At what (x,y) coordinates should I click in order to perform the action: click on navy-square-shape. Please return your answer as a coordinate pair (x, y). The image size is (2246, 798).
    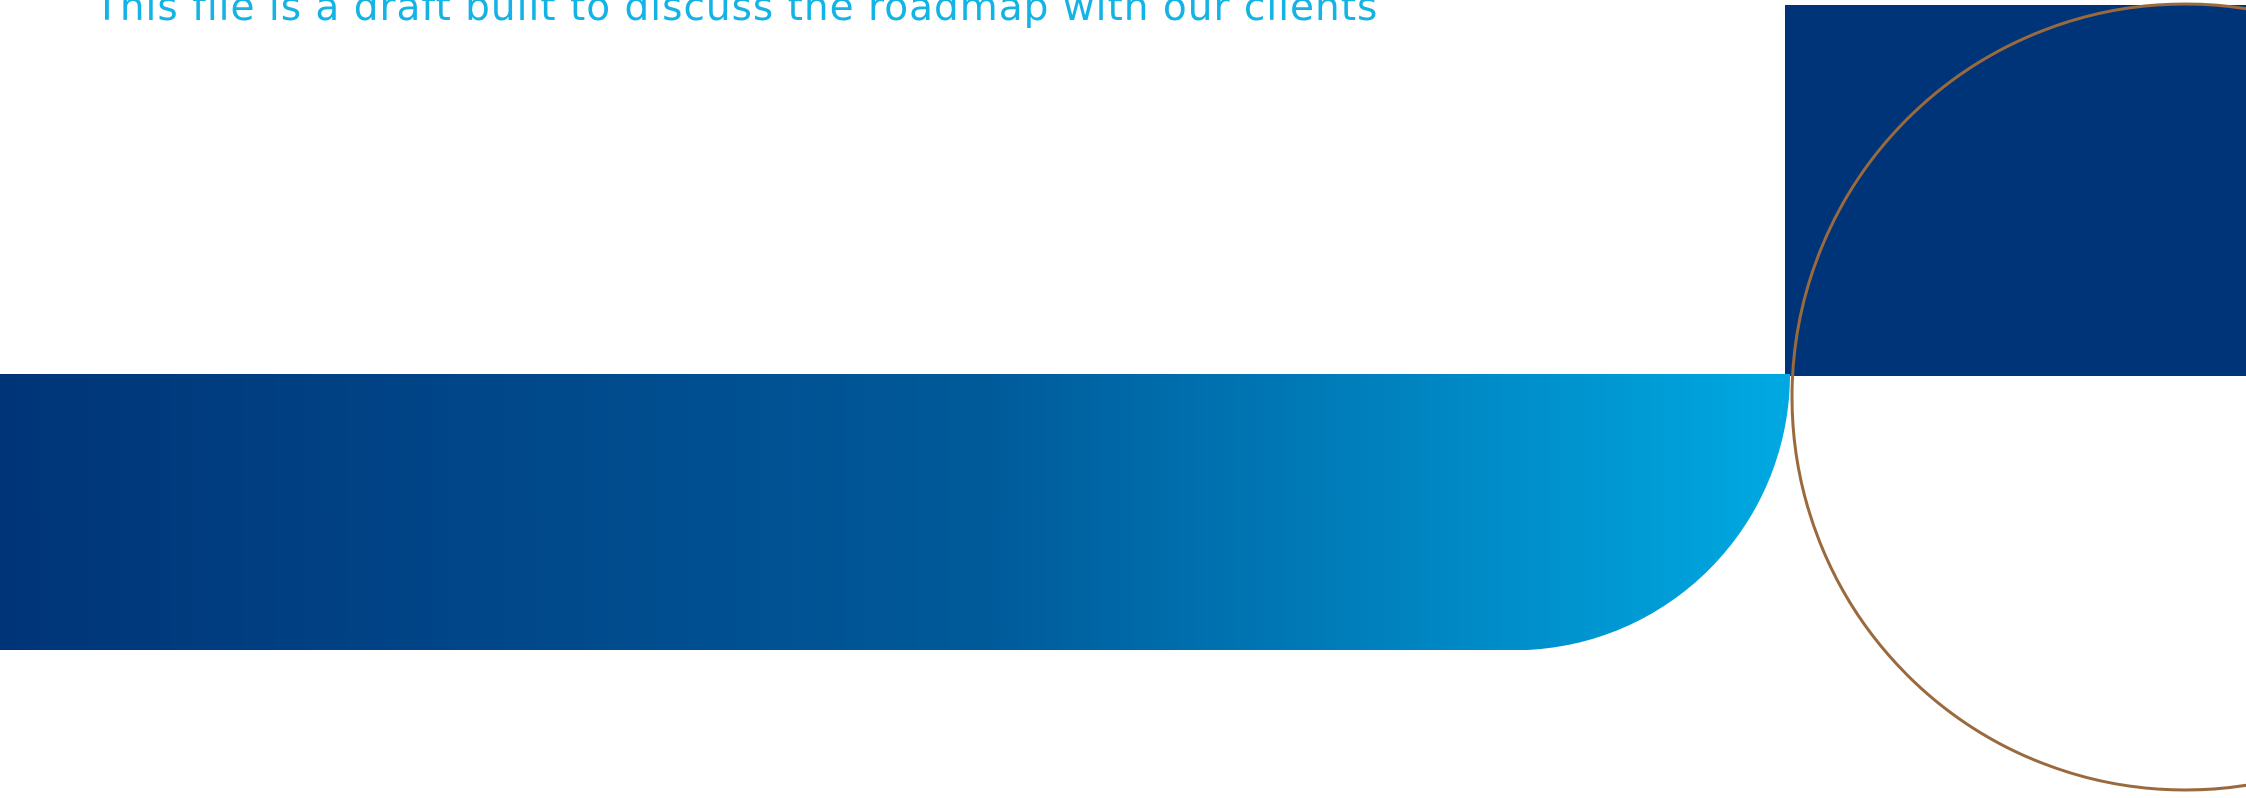
    Looking at the image, I should click on (2015, 190).